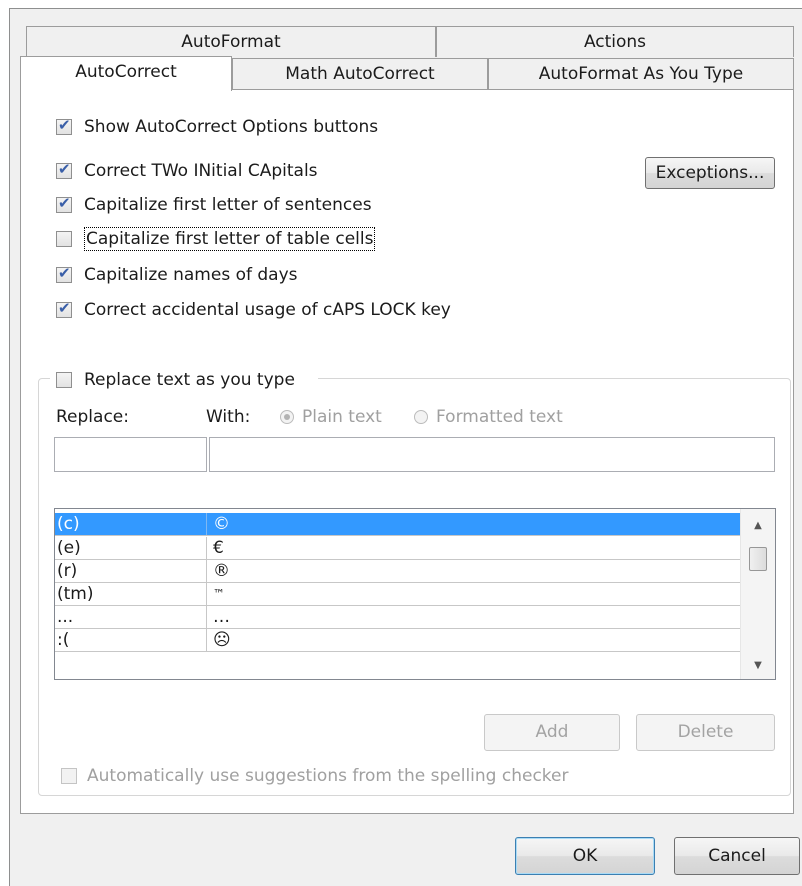 Image resolution: width=802 pixels, height=886 pixels. Describe the element at coordinates (221, 571) in the screenshot. I see `list-item-with: ®` at that location.